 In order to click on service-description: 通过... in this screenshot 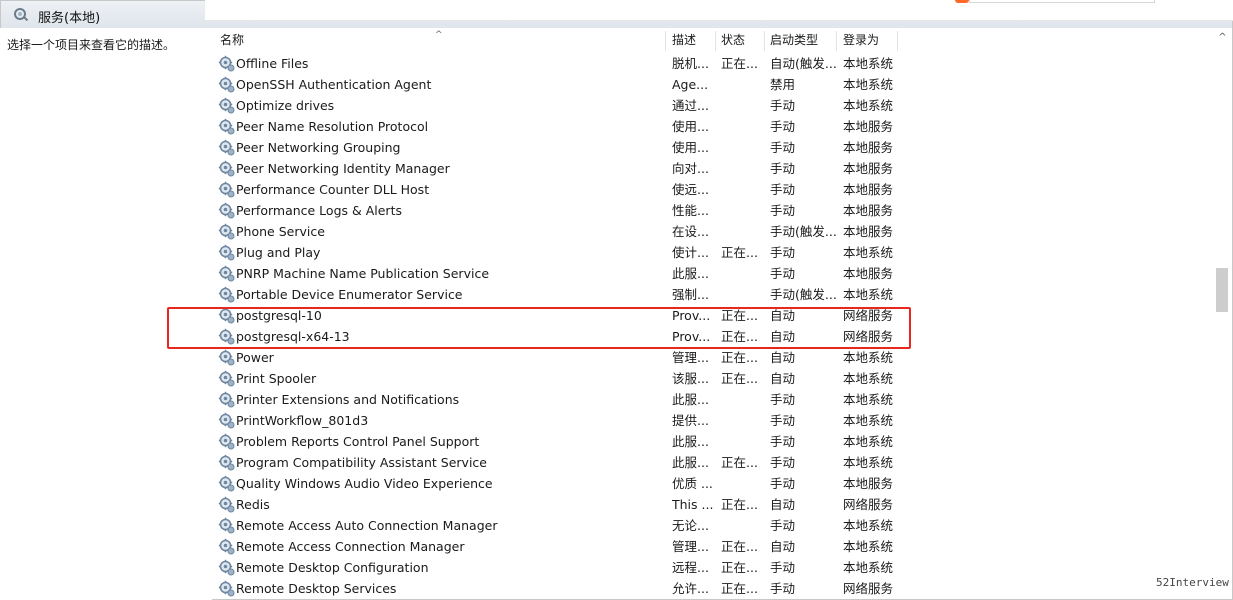, I will do `click(690, 105)`.